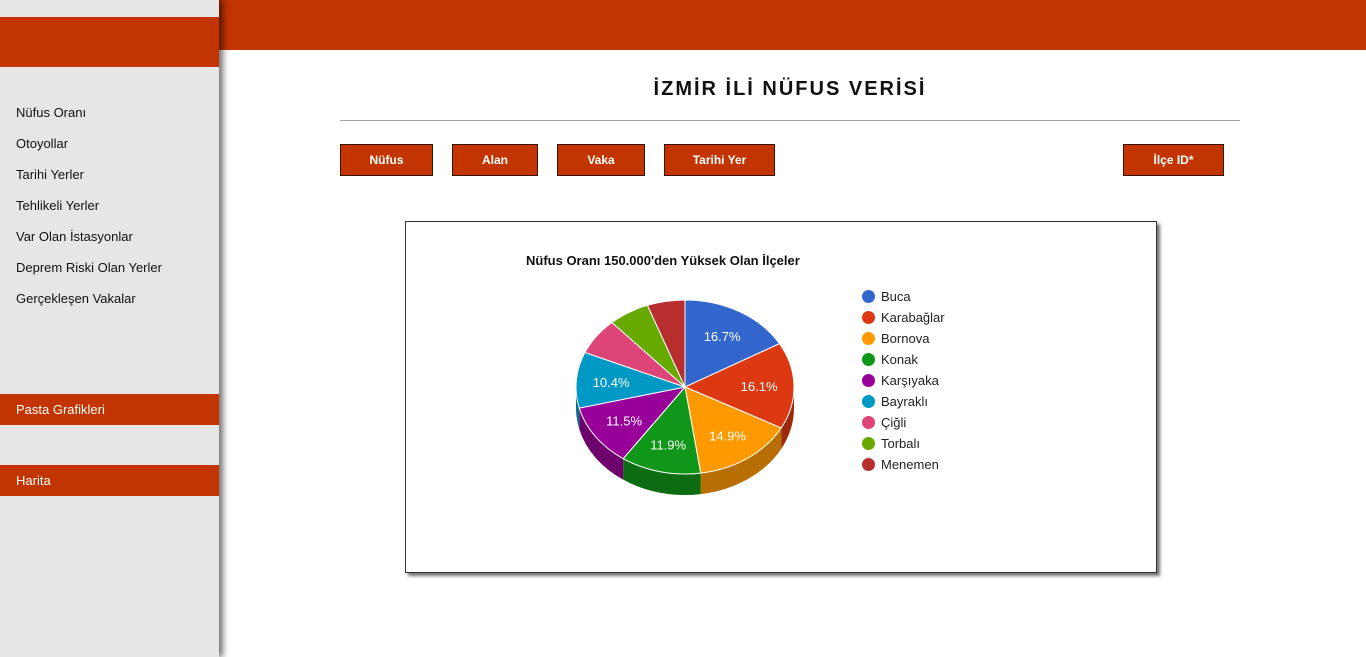  Describe the element at coordinates (109, 236) in the screenshot. I see `sidebar-item-existing-stations: Var Olan İstasyonlar` at that location.